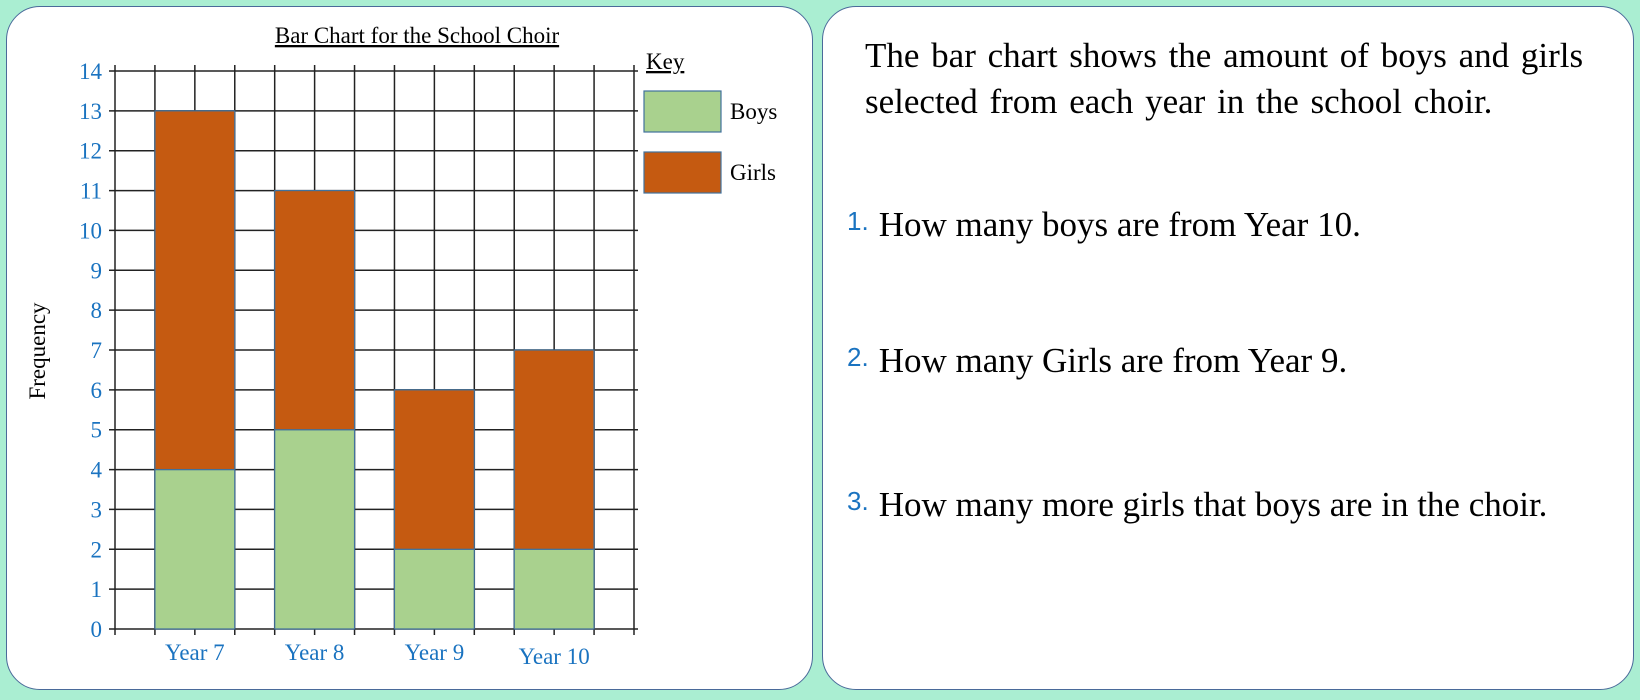 The image size is (1640, 700). What do you see at coordinates (97, 350) in the screenshot?
I see `y-tick-label: 7` at bounding box center [97, 350].